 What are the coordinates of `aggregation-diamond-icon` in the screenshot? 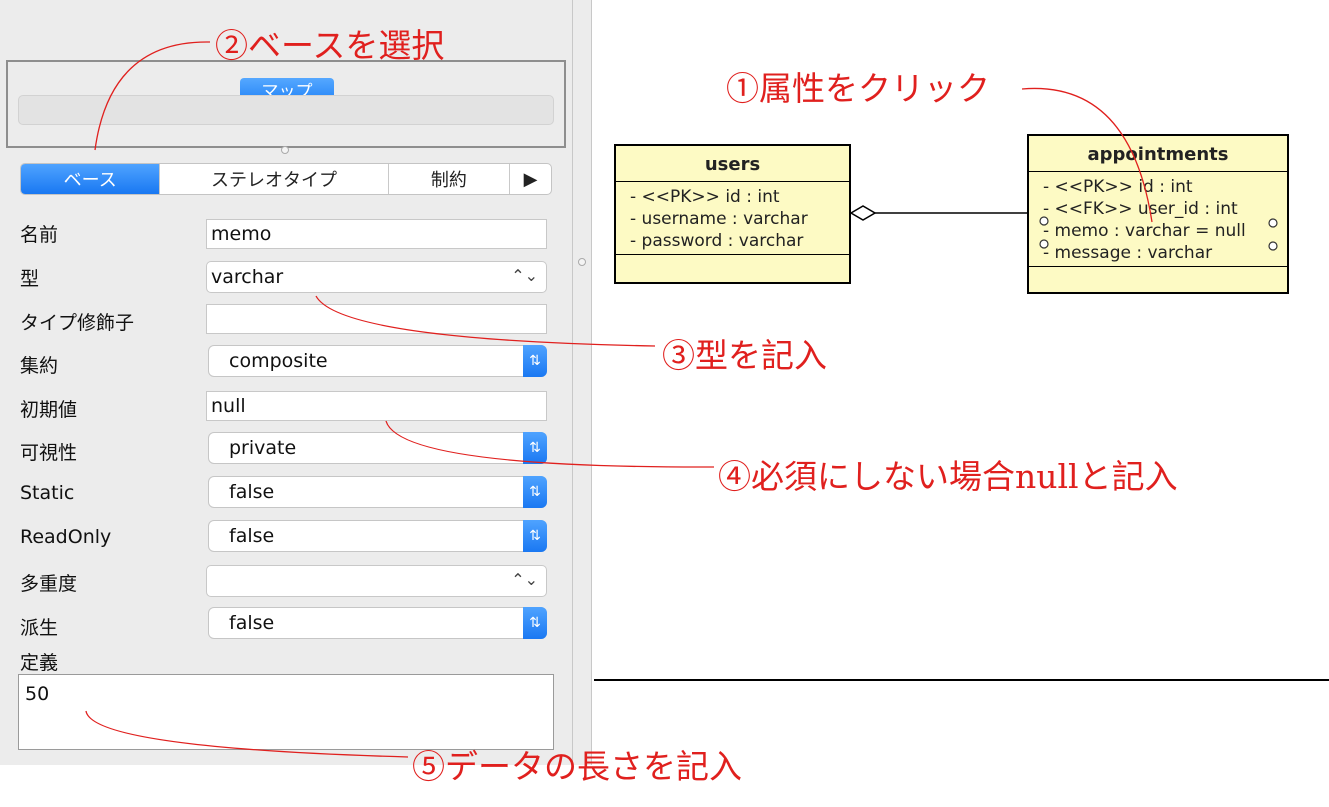 It's located at (863, 213).